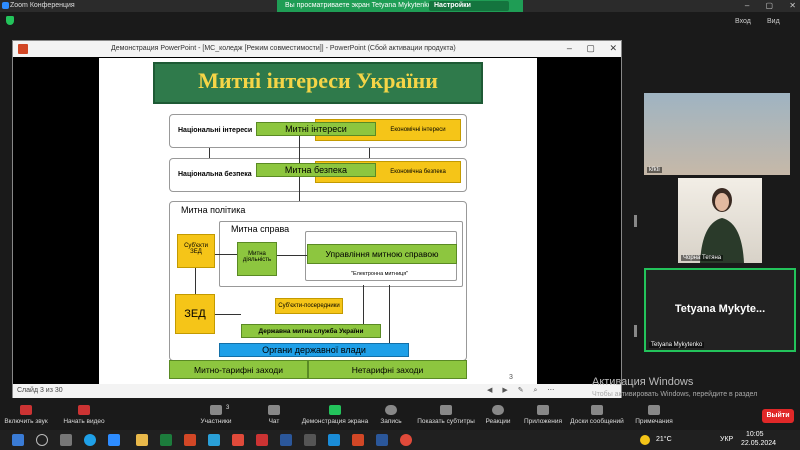  Describe the element at coordinates (190, 440) in the screenshot. I see `powerpoint-app-icon` at that location.